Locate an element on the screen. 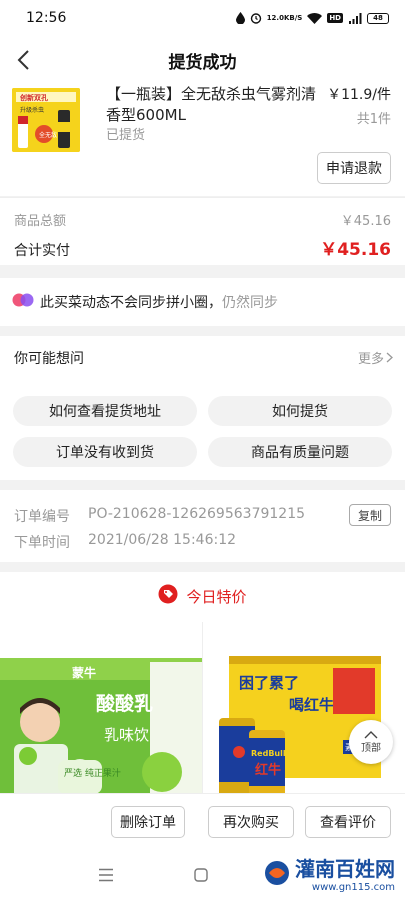  order-no-value: PO-210628-126269563791215 is located at coordinates (197, 514).